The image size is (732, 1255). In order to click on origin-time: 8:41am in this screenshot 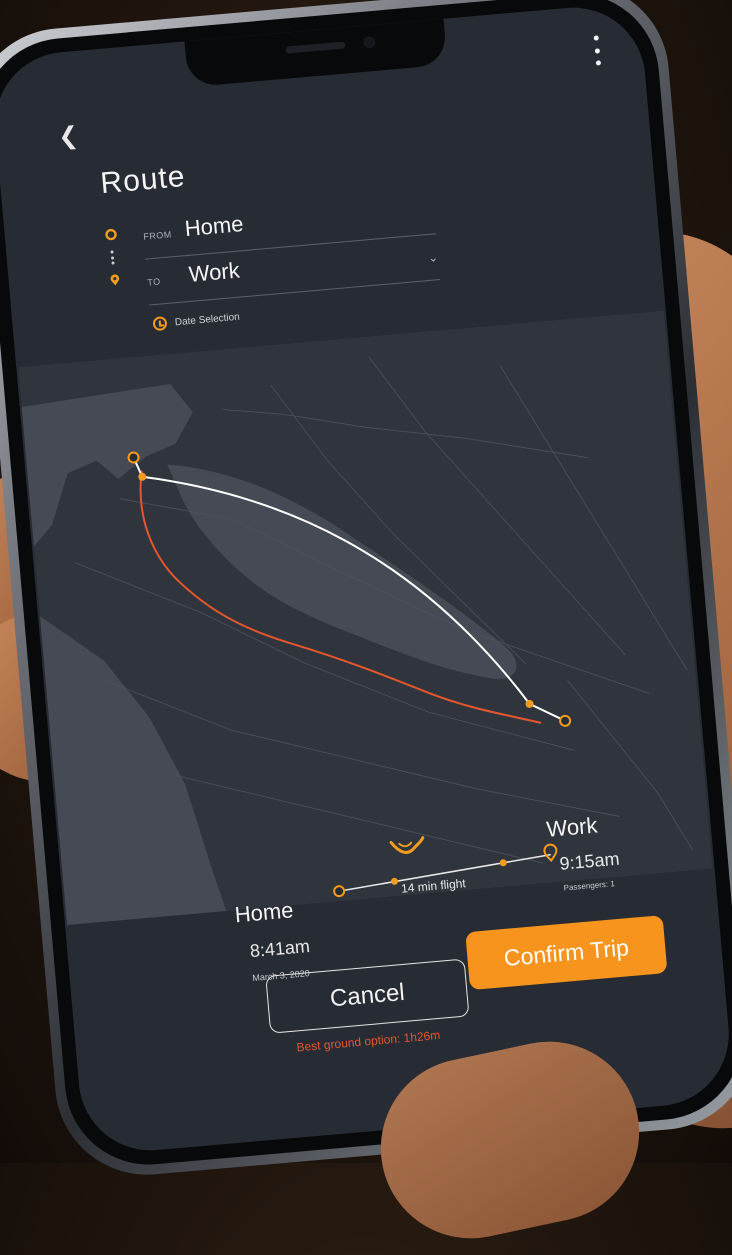, I will do `click(280, 948)`.